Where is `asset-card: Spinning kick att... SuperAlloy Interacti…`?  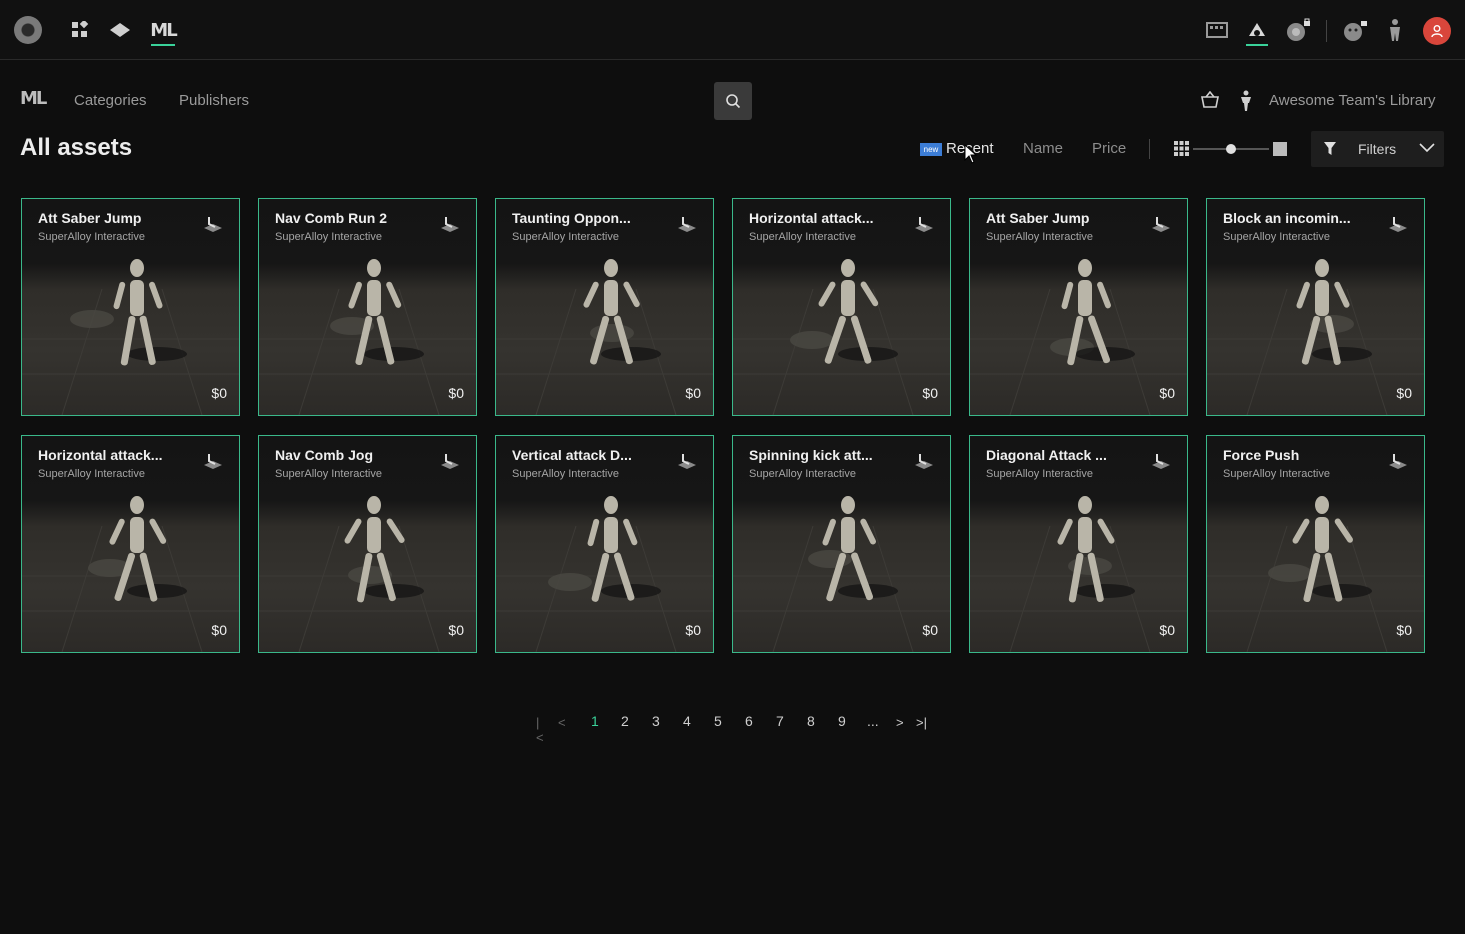
asset-card: Spinning kick att... SuperAlloy Interacti… is located at coordinates (841, 544).